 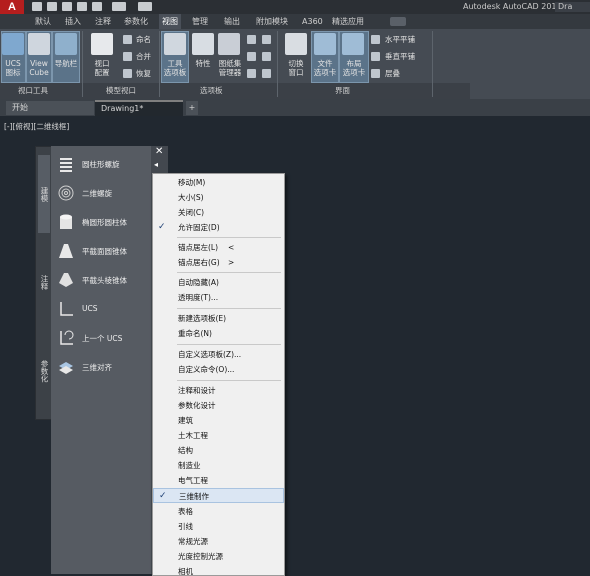 I want to click on ucs-icon, so click(x=13, y=44).